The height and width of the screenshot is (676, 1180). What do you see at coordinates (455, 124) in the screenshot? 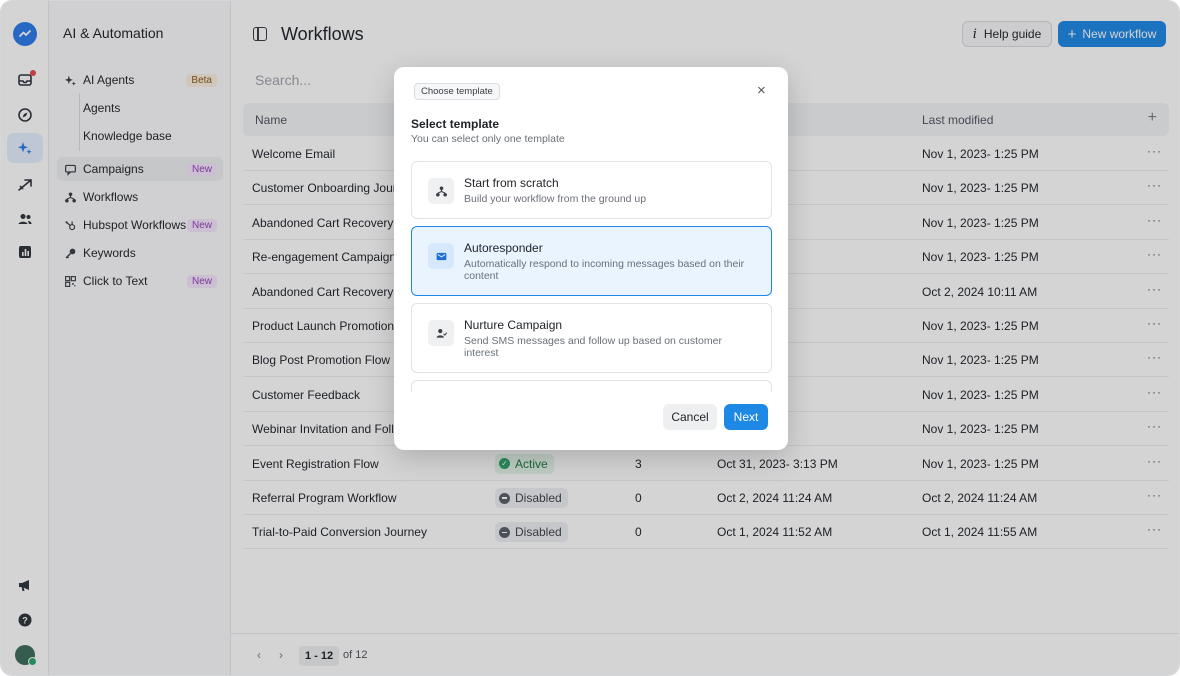
I see `modal-title: Select template` at bounding box center [455, 124].